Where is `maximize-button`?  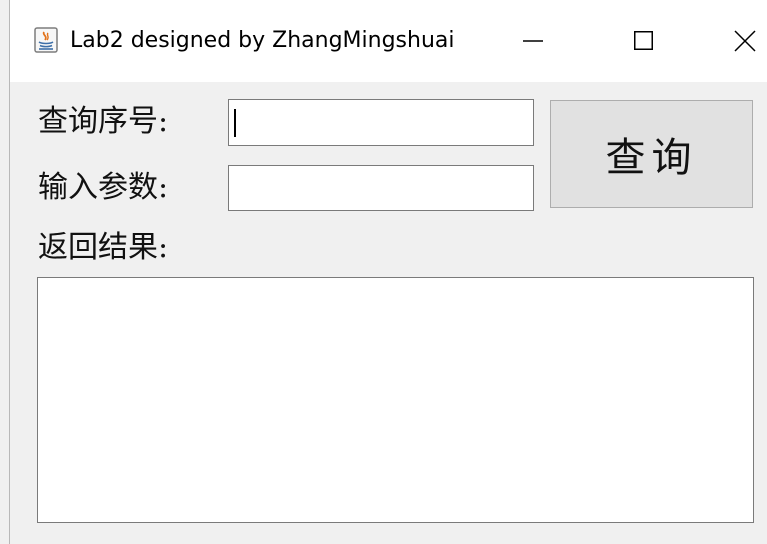
maximize-button is located at coordinates (644, 41).